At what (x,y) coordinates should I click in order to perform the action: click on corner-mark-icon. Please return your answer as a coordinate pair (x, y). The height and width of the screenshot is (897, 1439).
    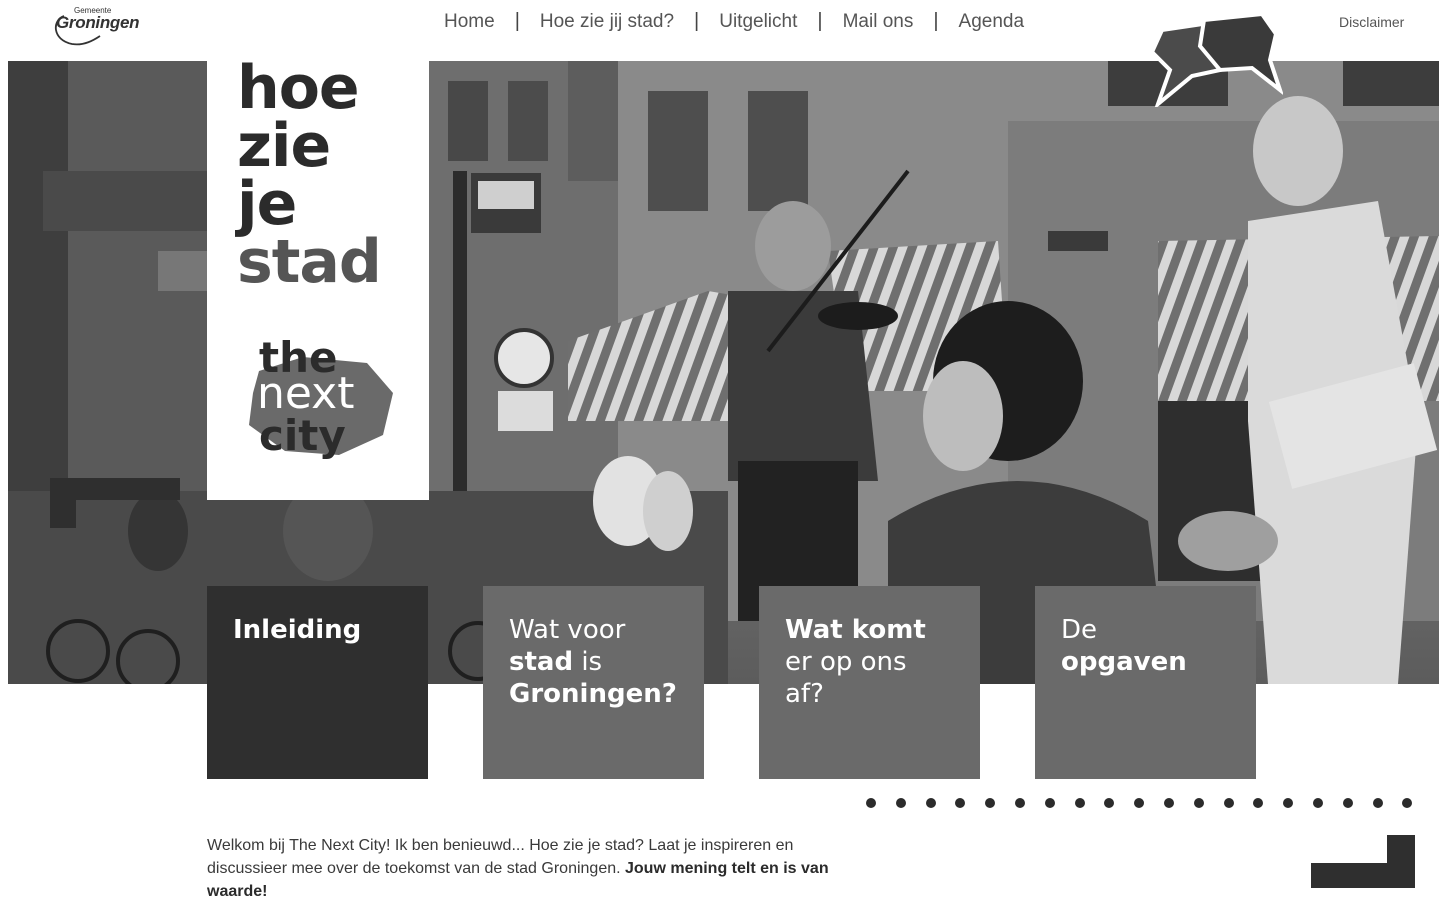
    Looking at the image, I should click on (115, 503).